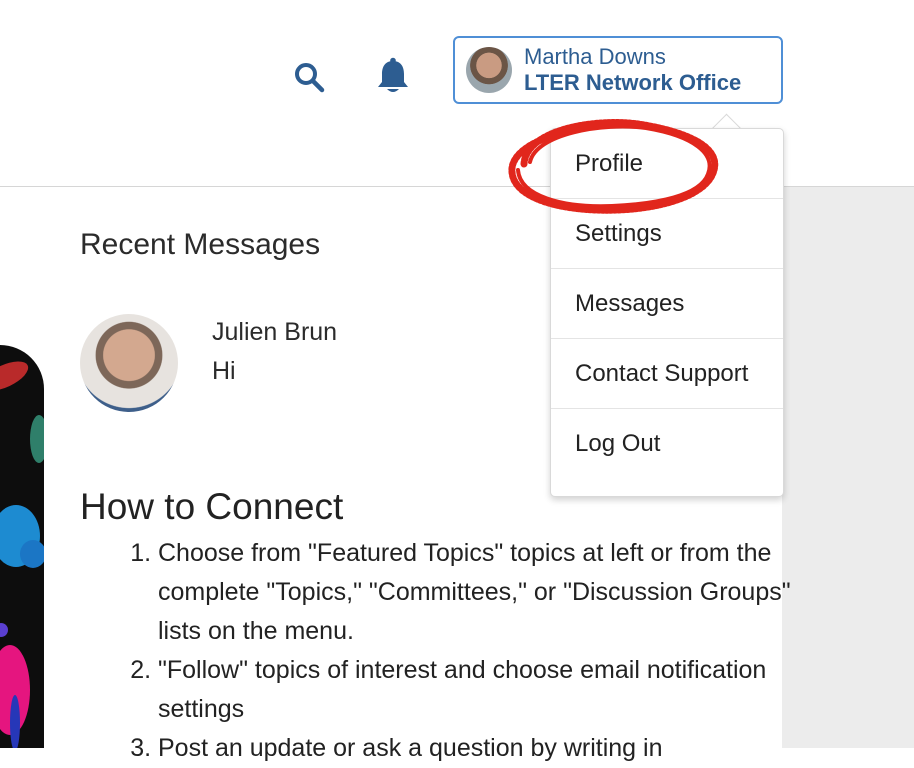 The height and width of the screenshot is (768, 914). I want to click on side-decorative-graphic, so click(22, 546).